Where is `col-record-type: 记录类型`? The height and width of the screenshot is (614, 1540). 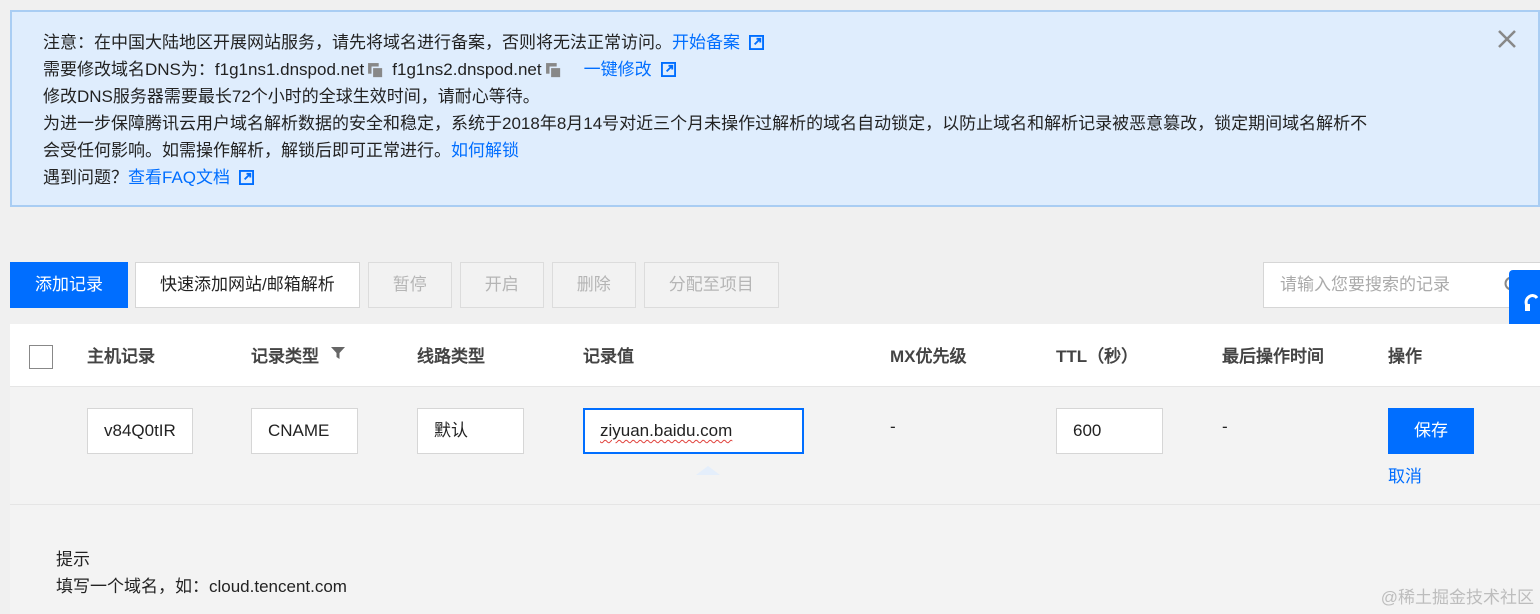 col-record-type: 记录类型 is located at coordinates (298, 357).